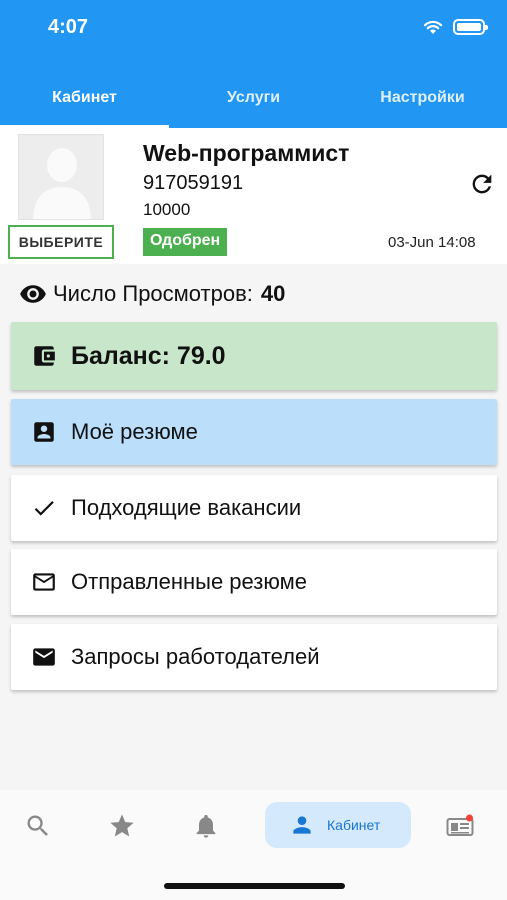 This screenshot has width=507, height=900. What do you see at coordinates (134, 431) in the screenshot?
I see `my-resume-label: Моё резюме` at bounding box center [134, 431].